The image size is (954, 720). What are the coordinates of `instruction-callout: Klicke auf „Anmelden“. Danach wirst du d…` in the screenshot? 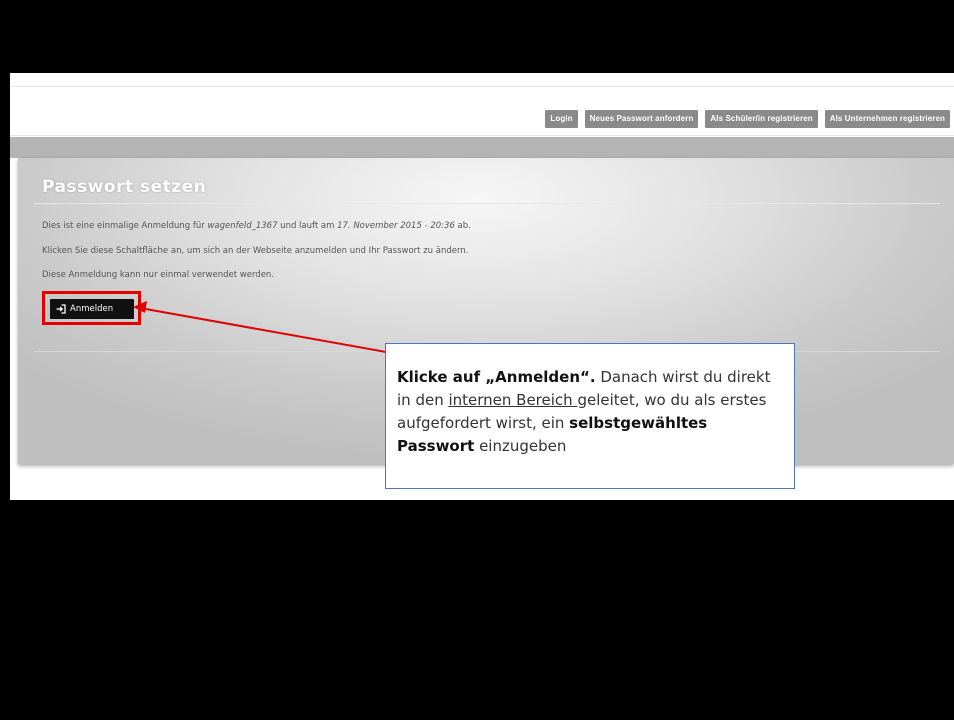 It's located at (590, 416).